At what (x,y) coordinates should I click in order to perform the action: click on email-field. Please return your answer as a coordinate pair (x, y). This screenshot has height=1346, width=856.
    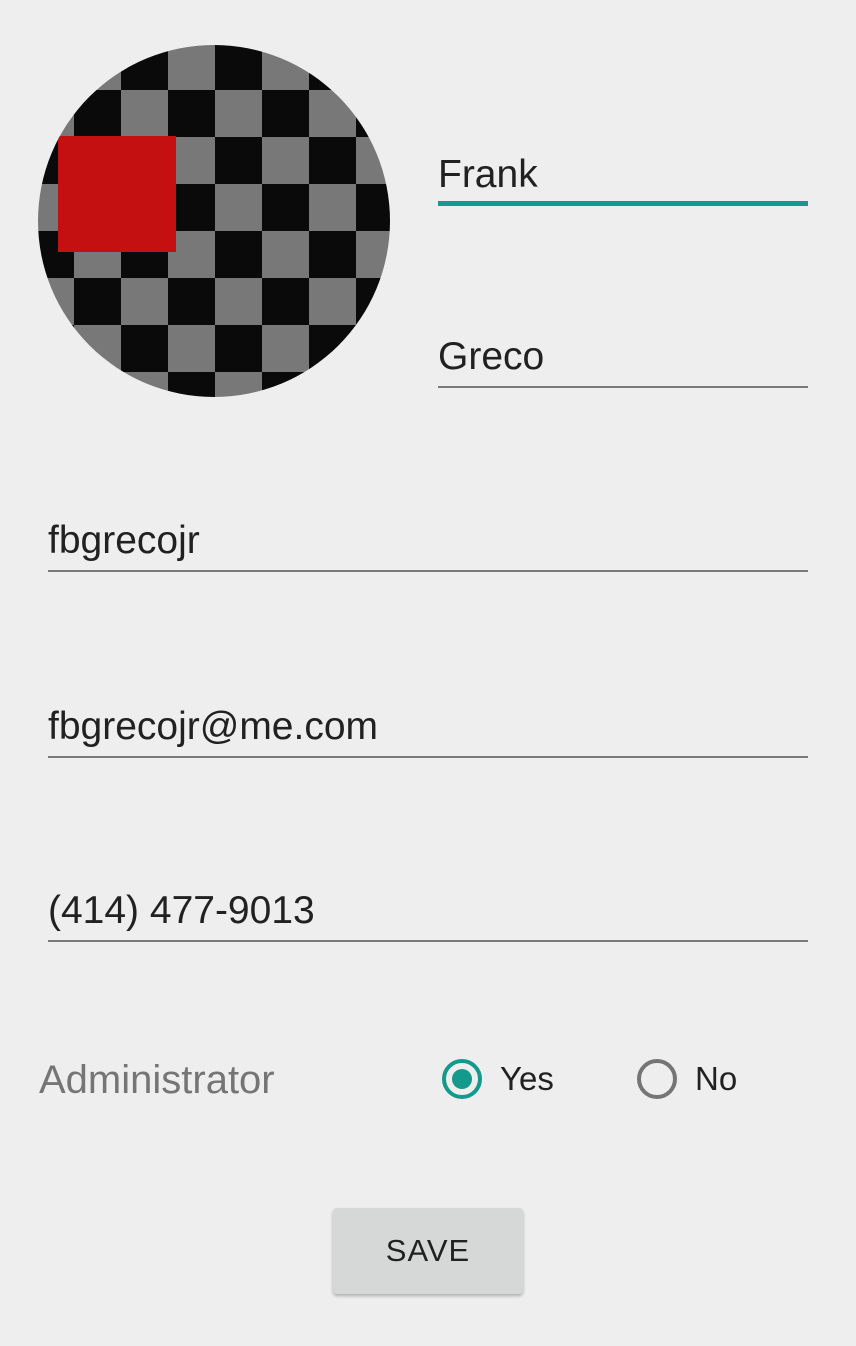
    Looking at the image, I should click on (428, 731).